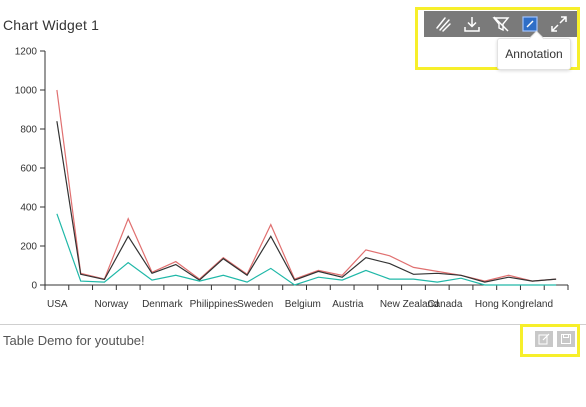 The image size is (586, 407). What do you see at coordinates (57, 304) in the screenshot?
I see `x-tick-label: USA` at bounding box center [57, 304].